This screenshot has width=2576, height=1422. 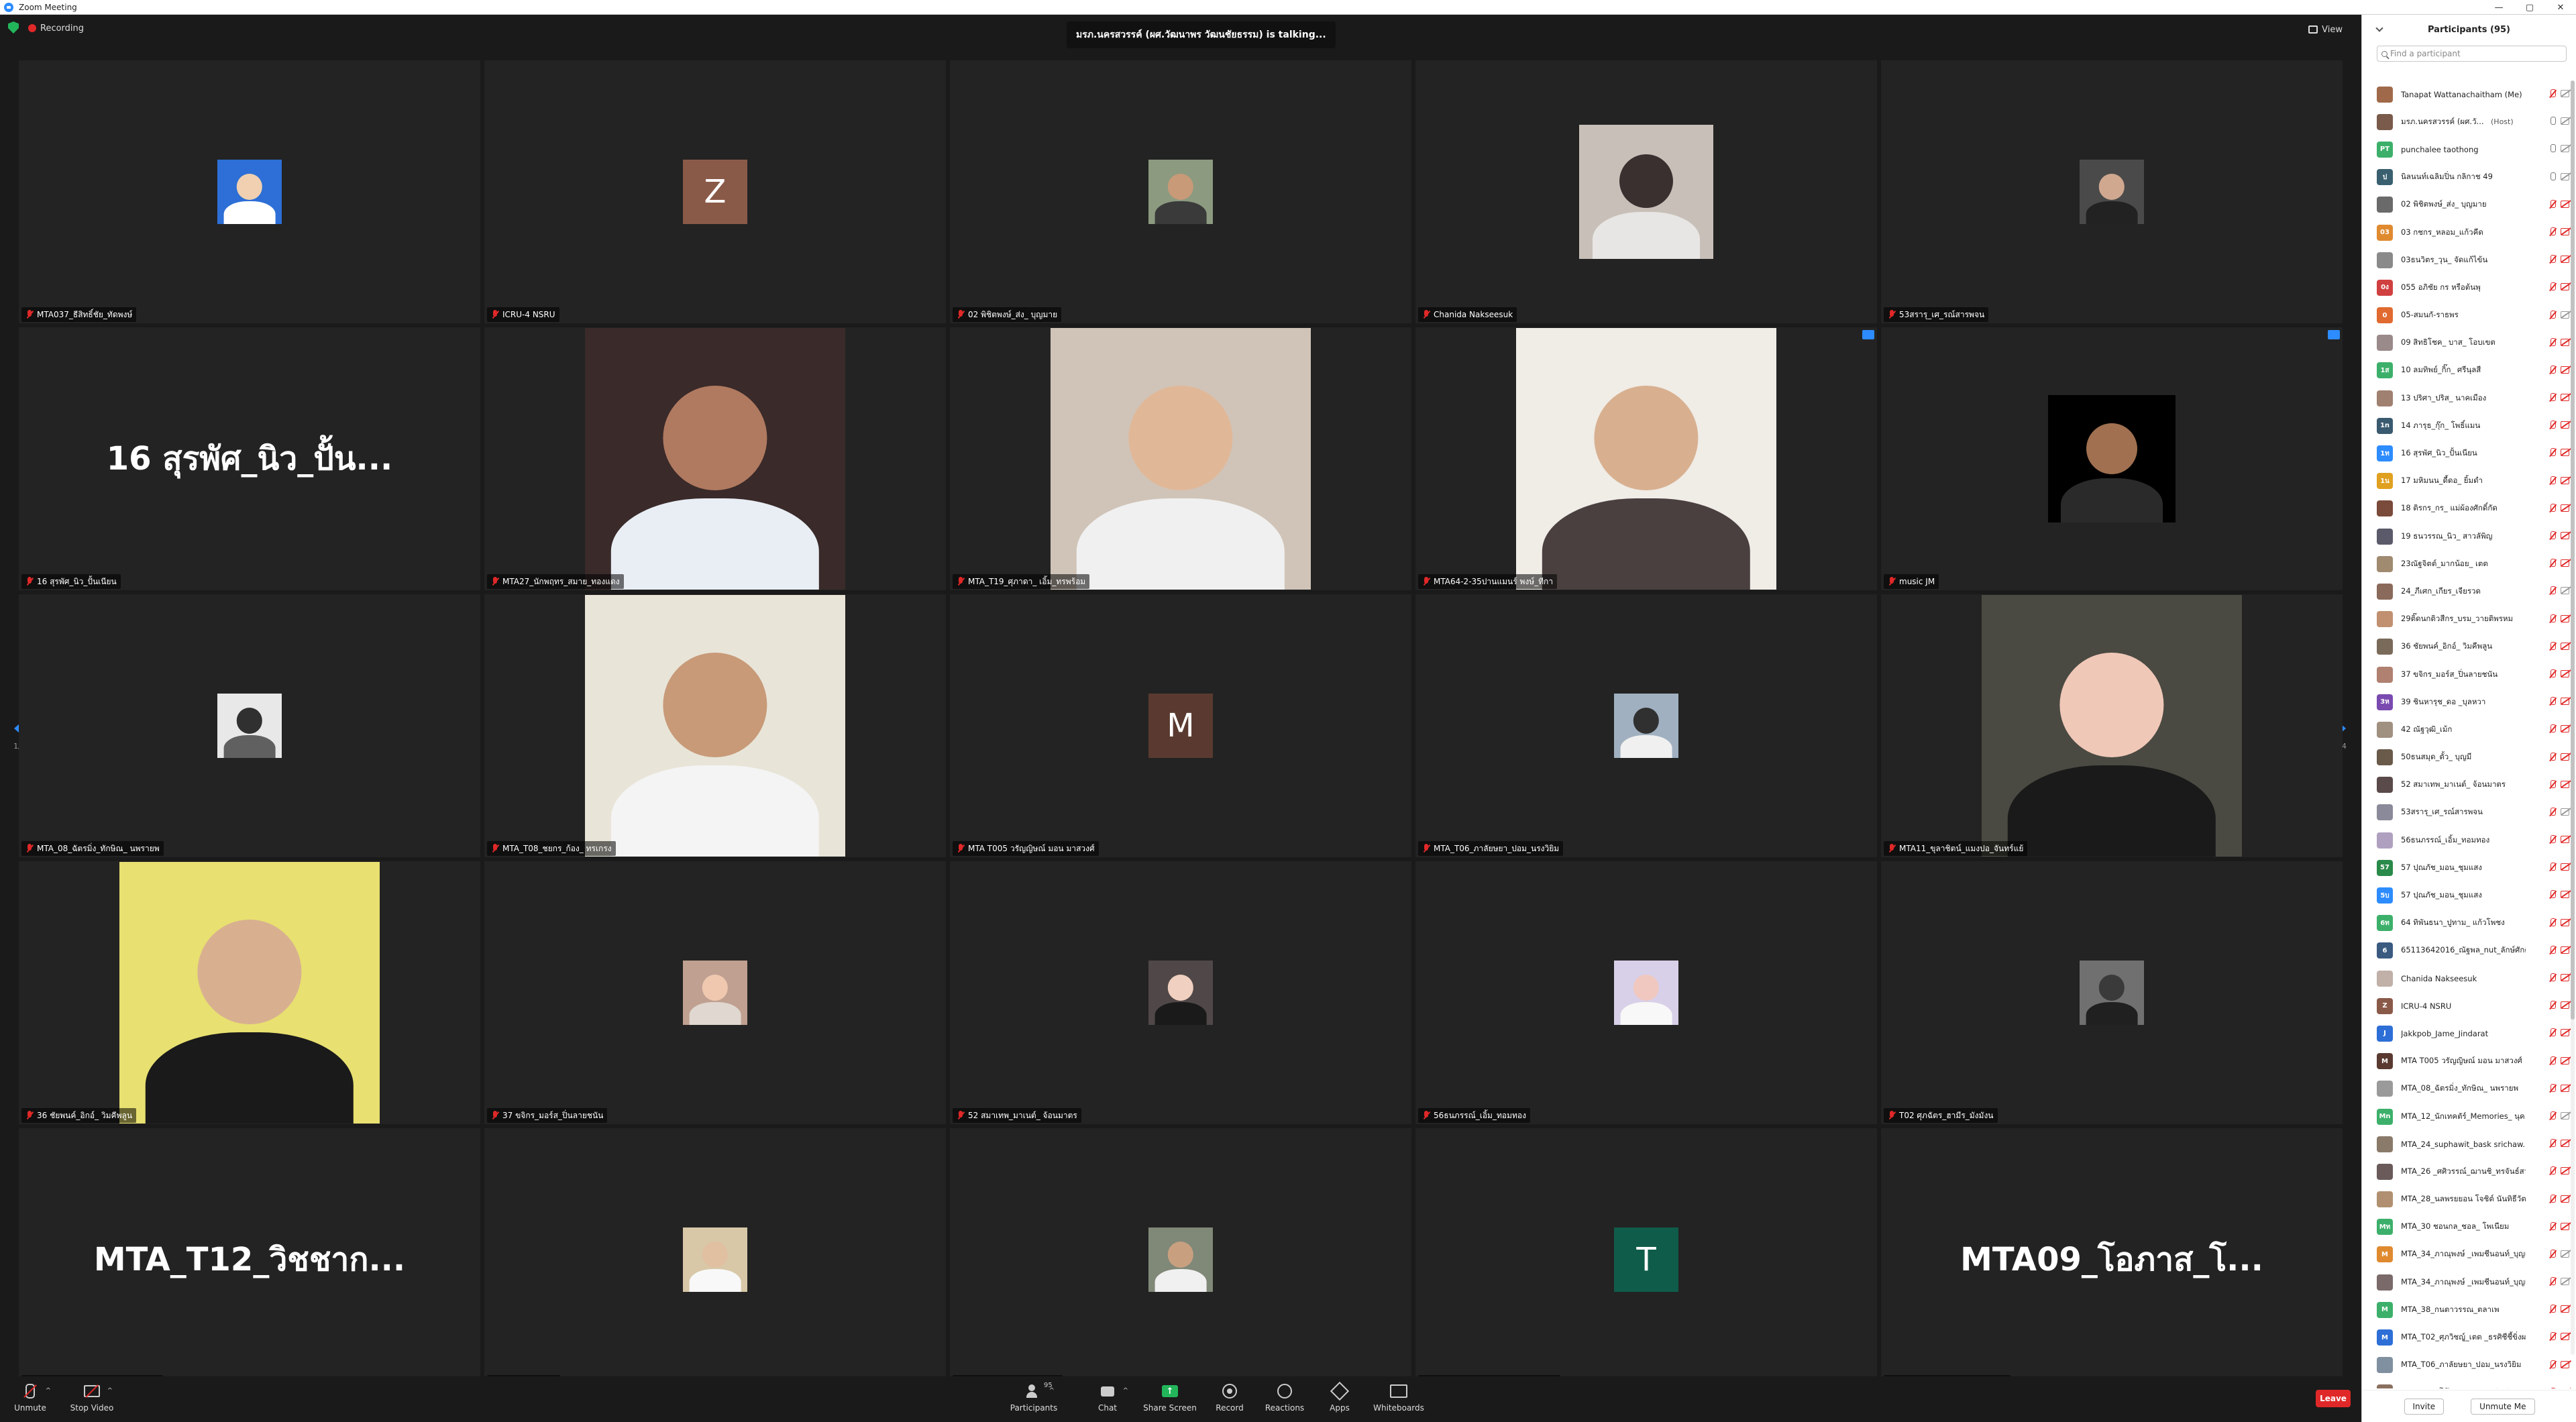 I want to click on video-tile: MTA_T19_ศุภาดา_ เอิ้ม_ทรพร้อม, so click(x=1180, y=459).